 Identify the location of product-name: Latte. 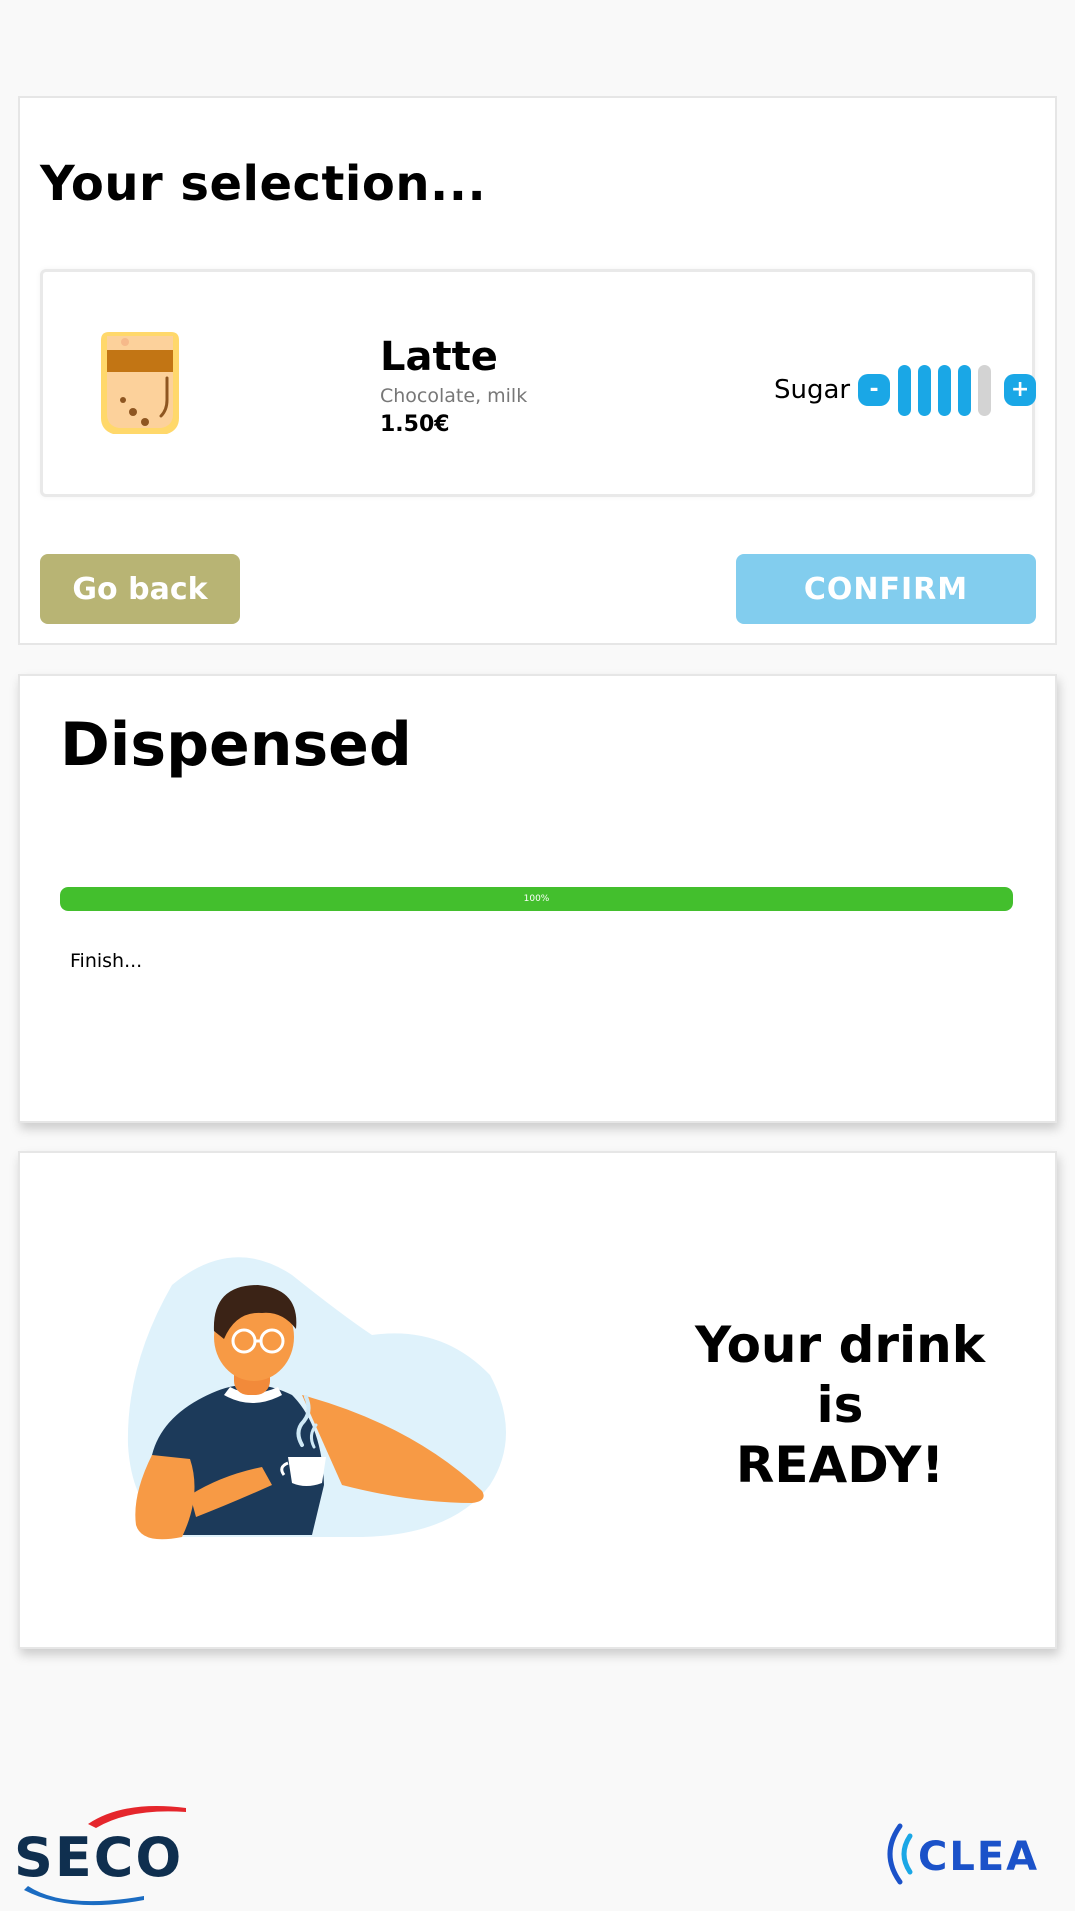
(439, 357).